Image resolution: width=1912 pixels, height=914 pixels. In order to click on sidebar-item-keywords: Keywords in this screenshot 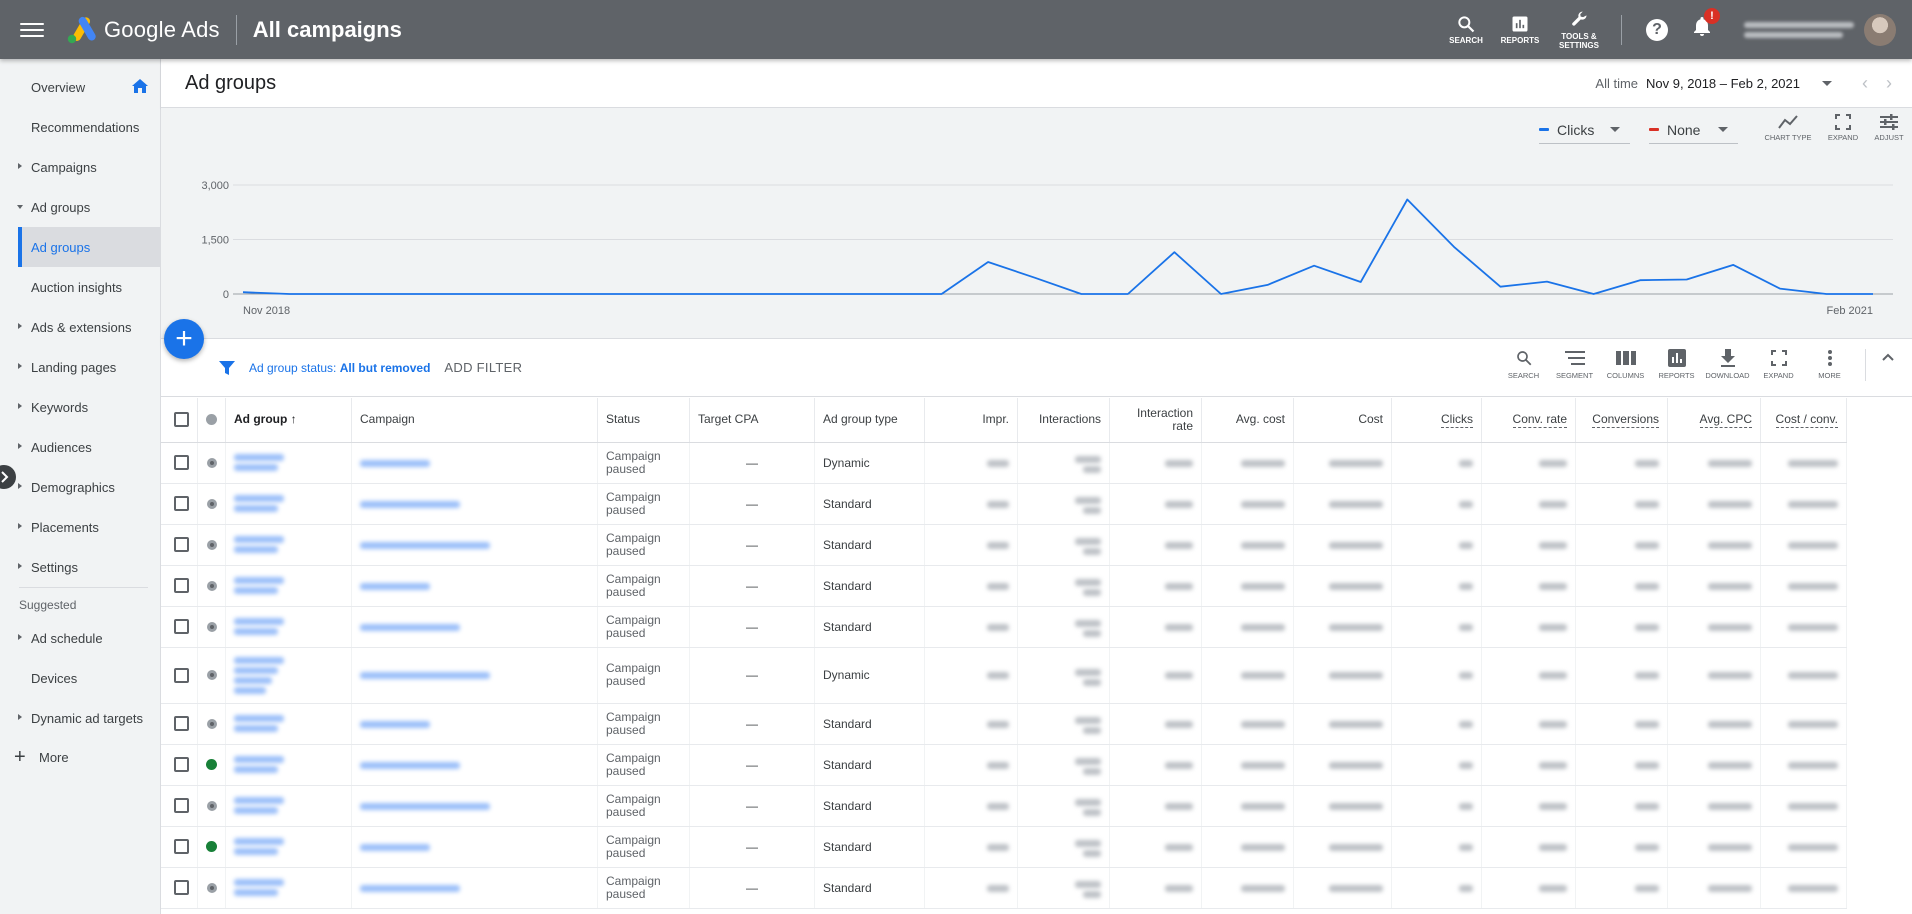, I will do `click(80, 407)`.